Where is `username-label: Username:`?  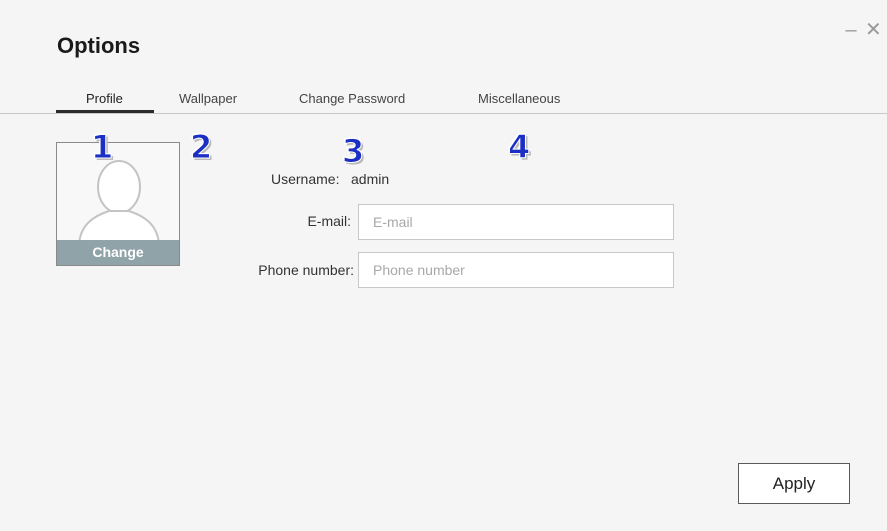
username-label: Username: is located at coordinates (305, 179).